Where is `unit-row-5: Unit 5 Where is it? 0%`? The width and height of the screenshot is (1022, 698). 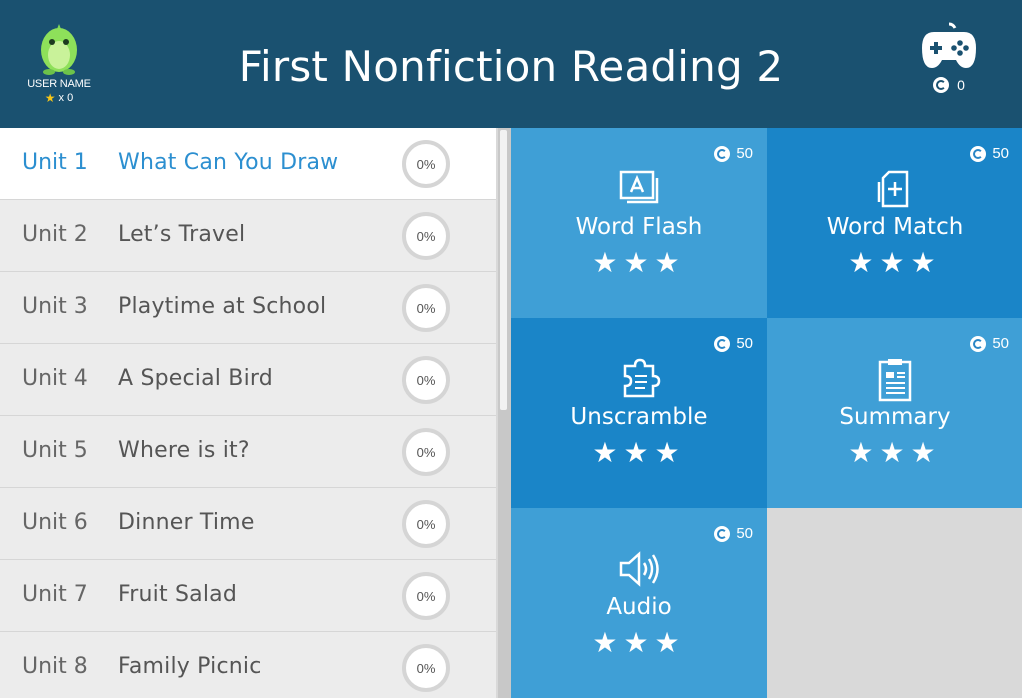 unit-row-5: Unit 5 Where is it? 0% is located at coordinates (248, 452).